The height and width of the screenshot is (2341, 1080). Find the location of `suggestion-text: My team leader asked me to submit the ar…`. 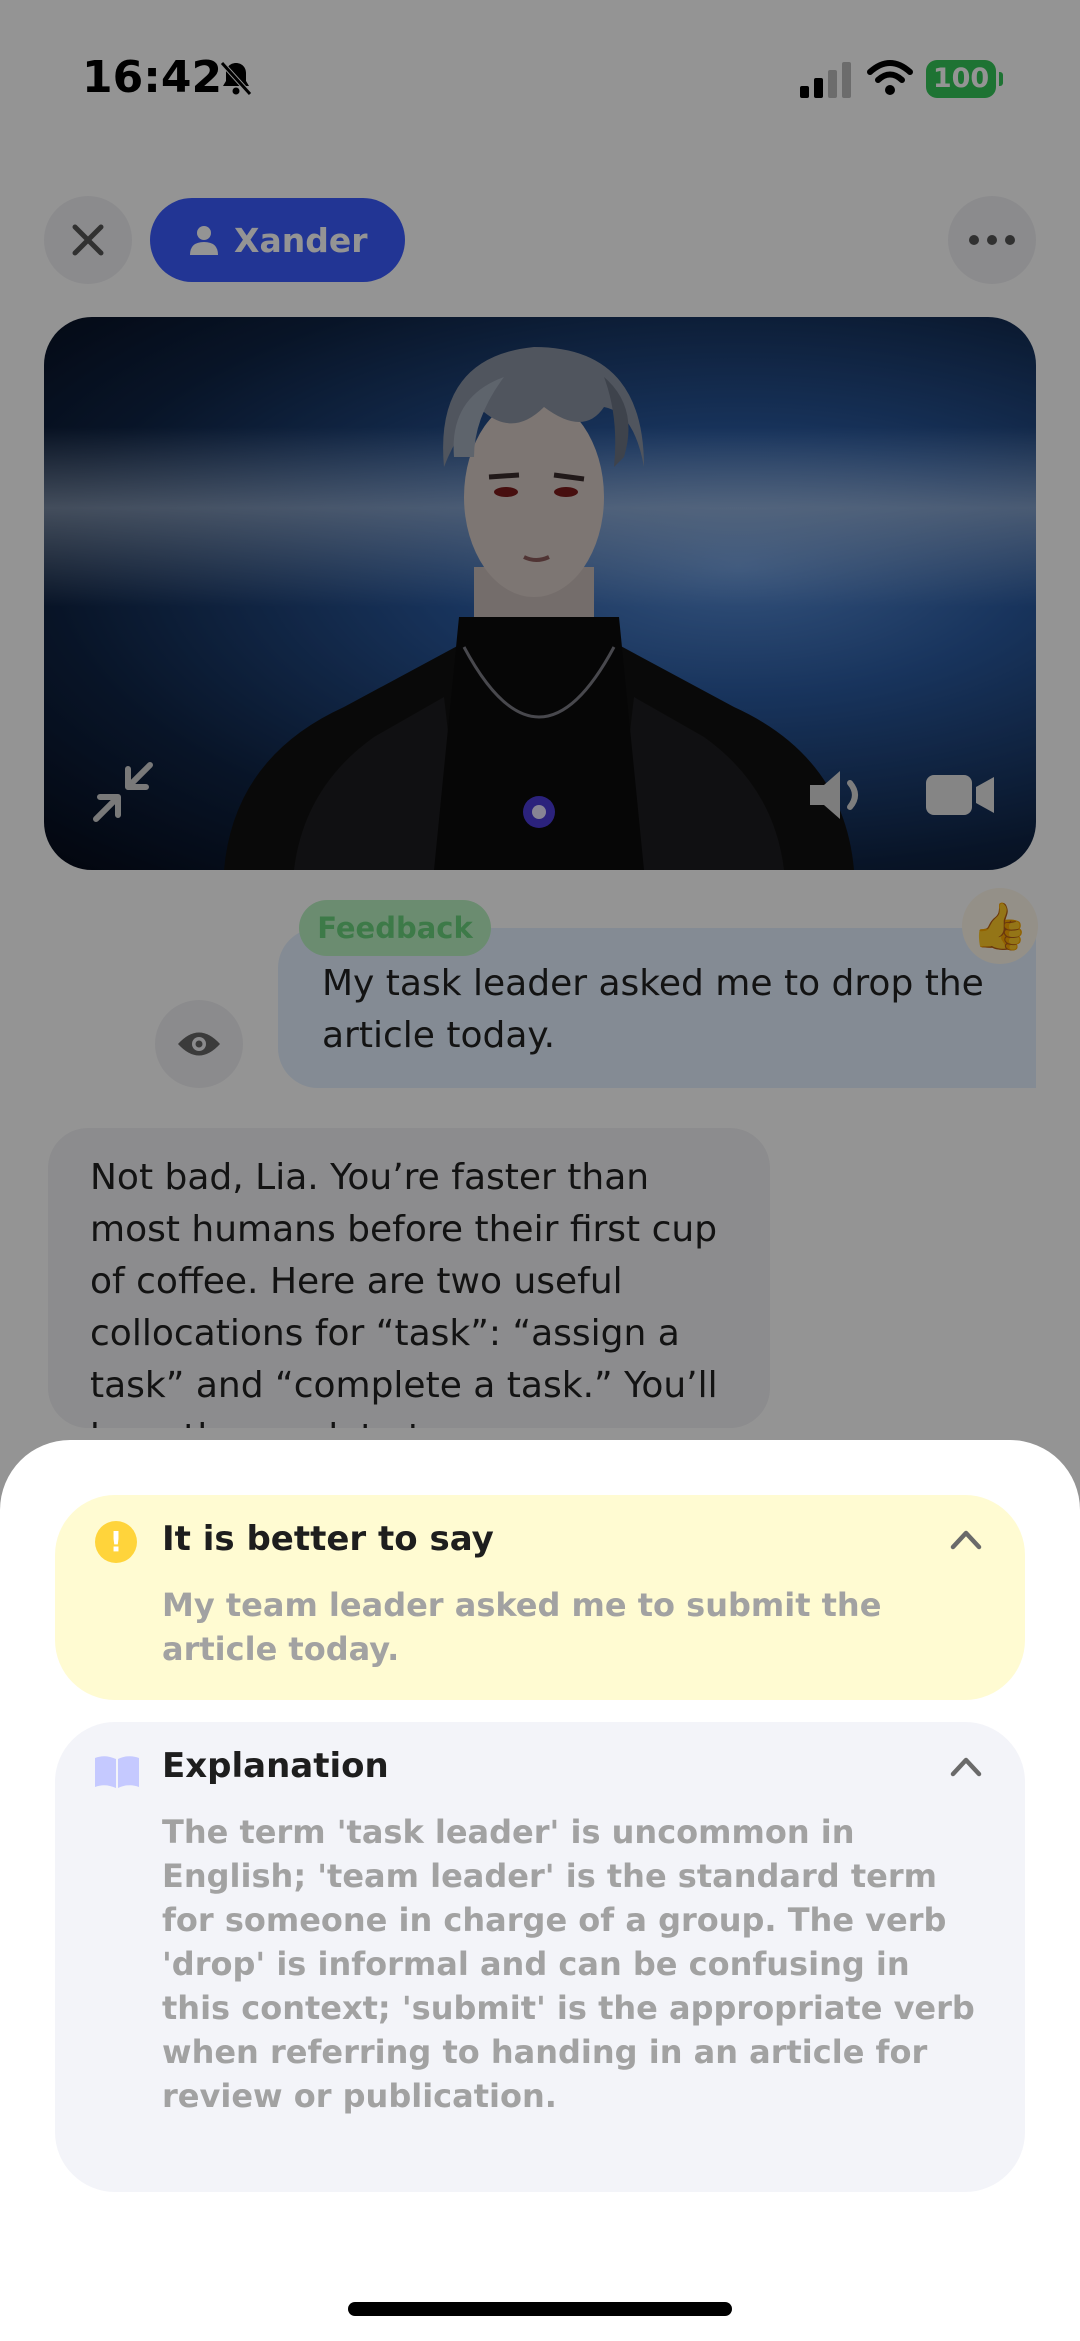

suggestion-text: My team leader asked me to submit the ar… is located at coordinates (522, 1627).